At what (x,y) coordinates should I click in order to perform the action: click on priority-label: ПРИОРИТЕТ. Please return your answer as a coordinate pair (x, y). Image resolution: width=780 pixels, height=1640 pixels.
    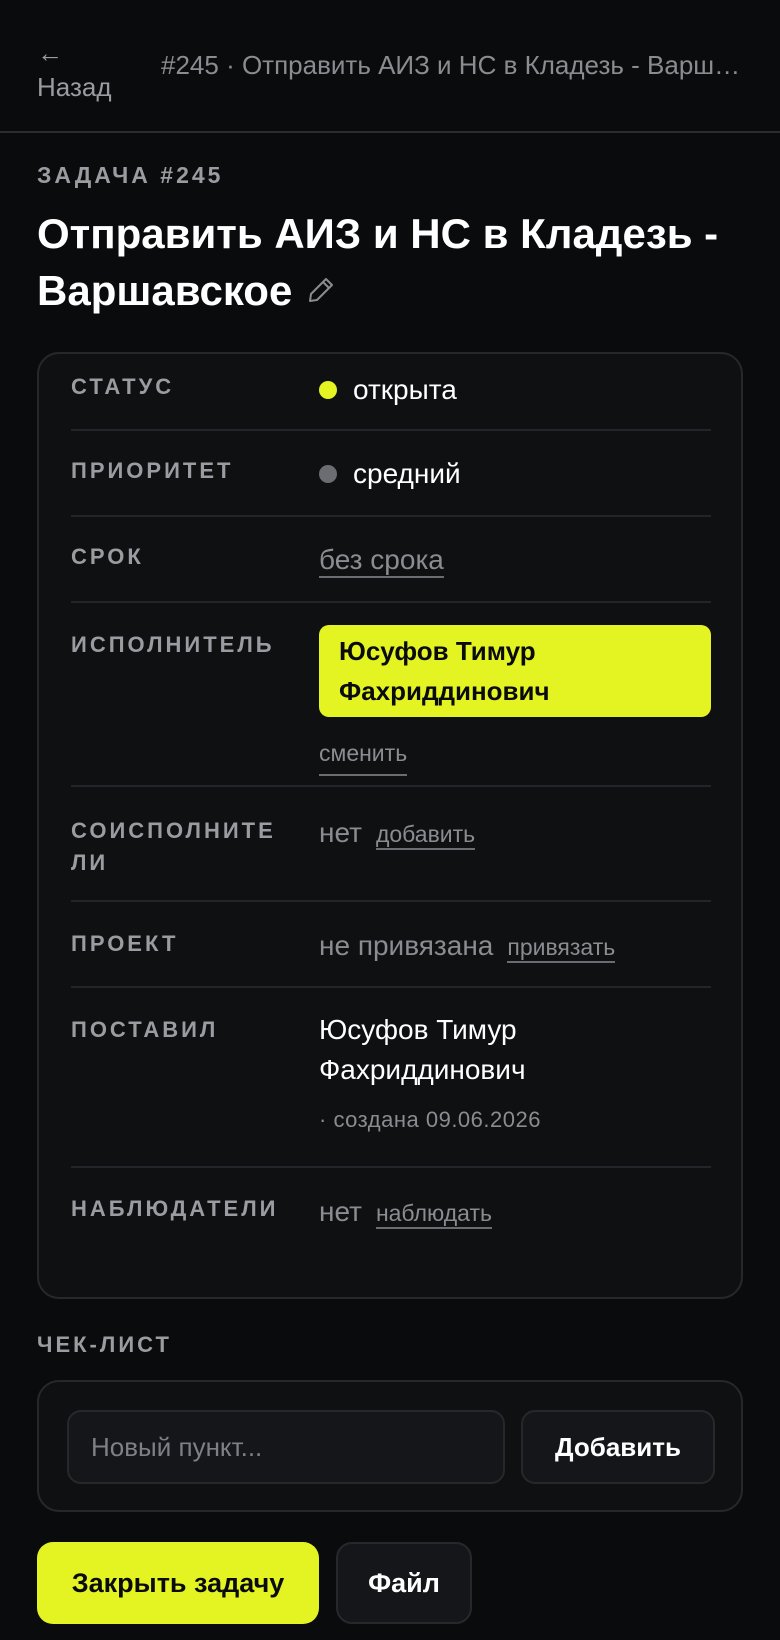
    Looking at the image, I should click on (152, 470).